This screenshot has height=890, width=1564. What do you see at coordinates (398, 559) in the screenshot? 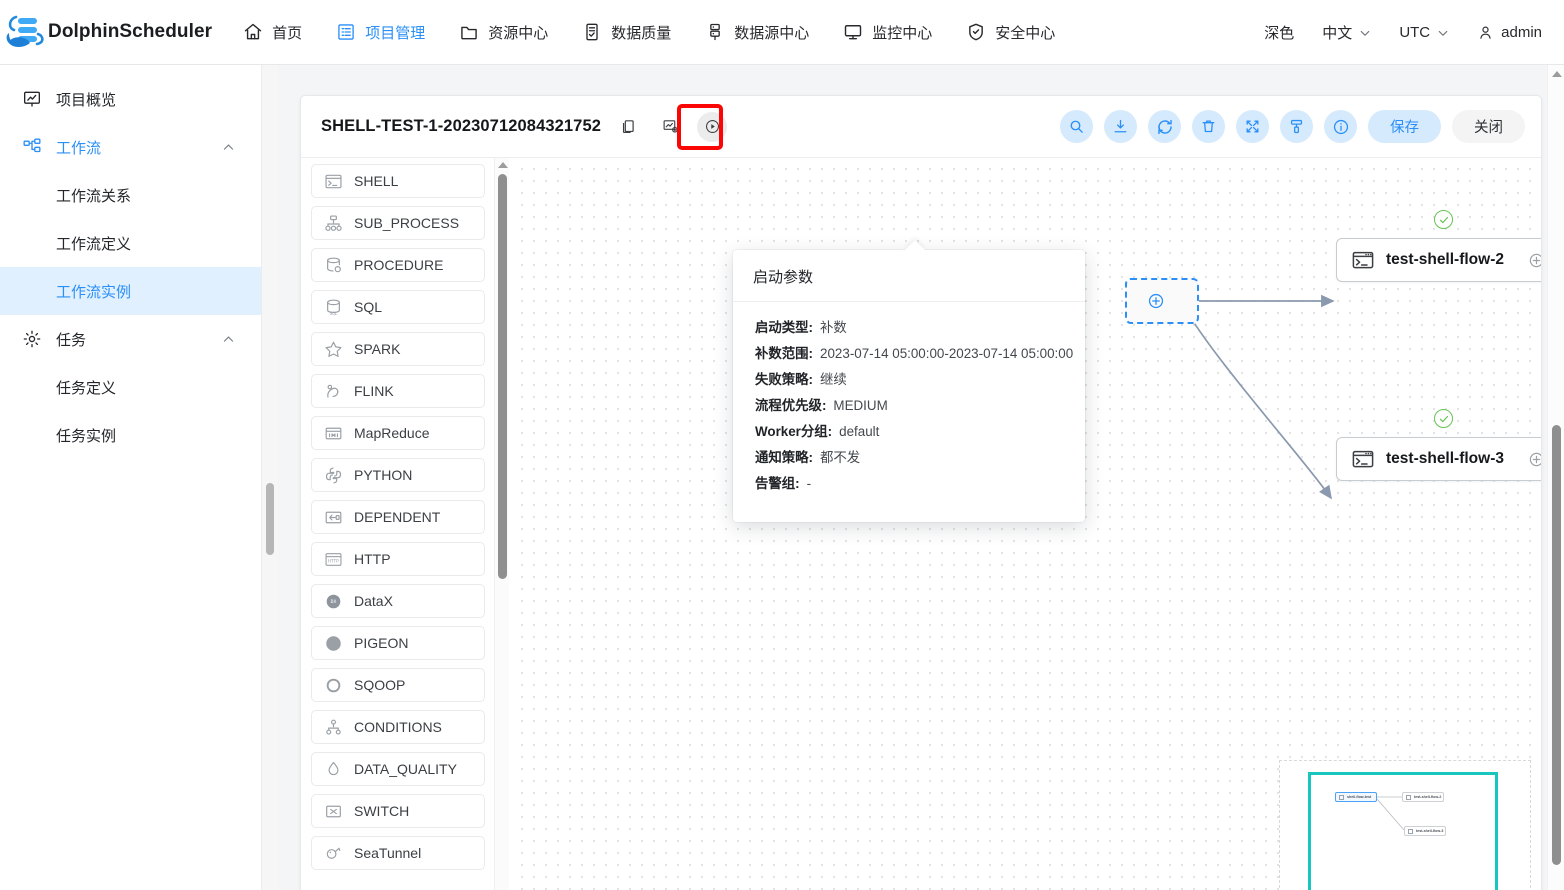
I see `task-type-http: HTTP HTTP` at bounding box center [398, 559].